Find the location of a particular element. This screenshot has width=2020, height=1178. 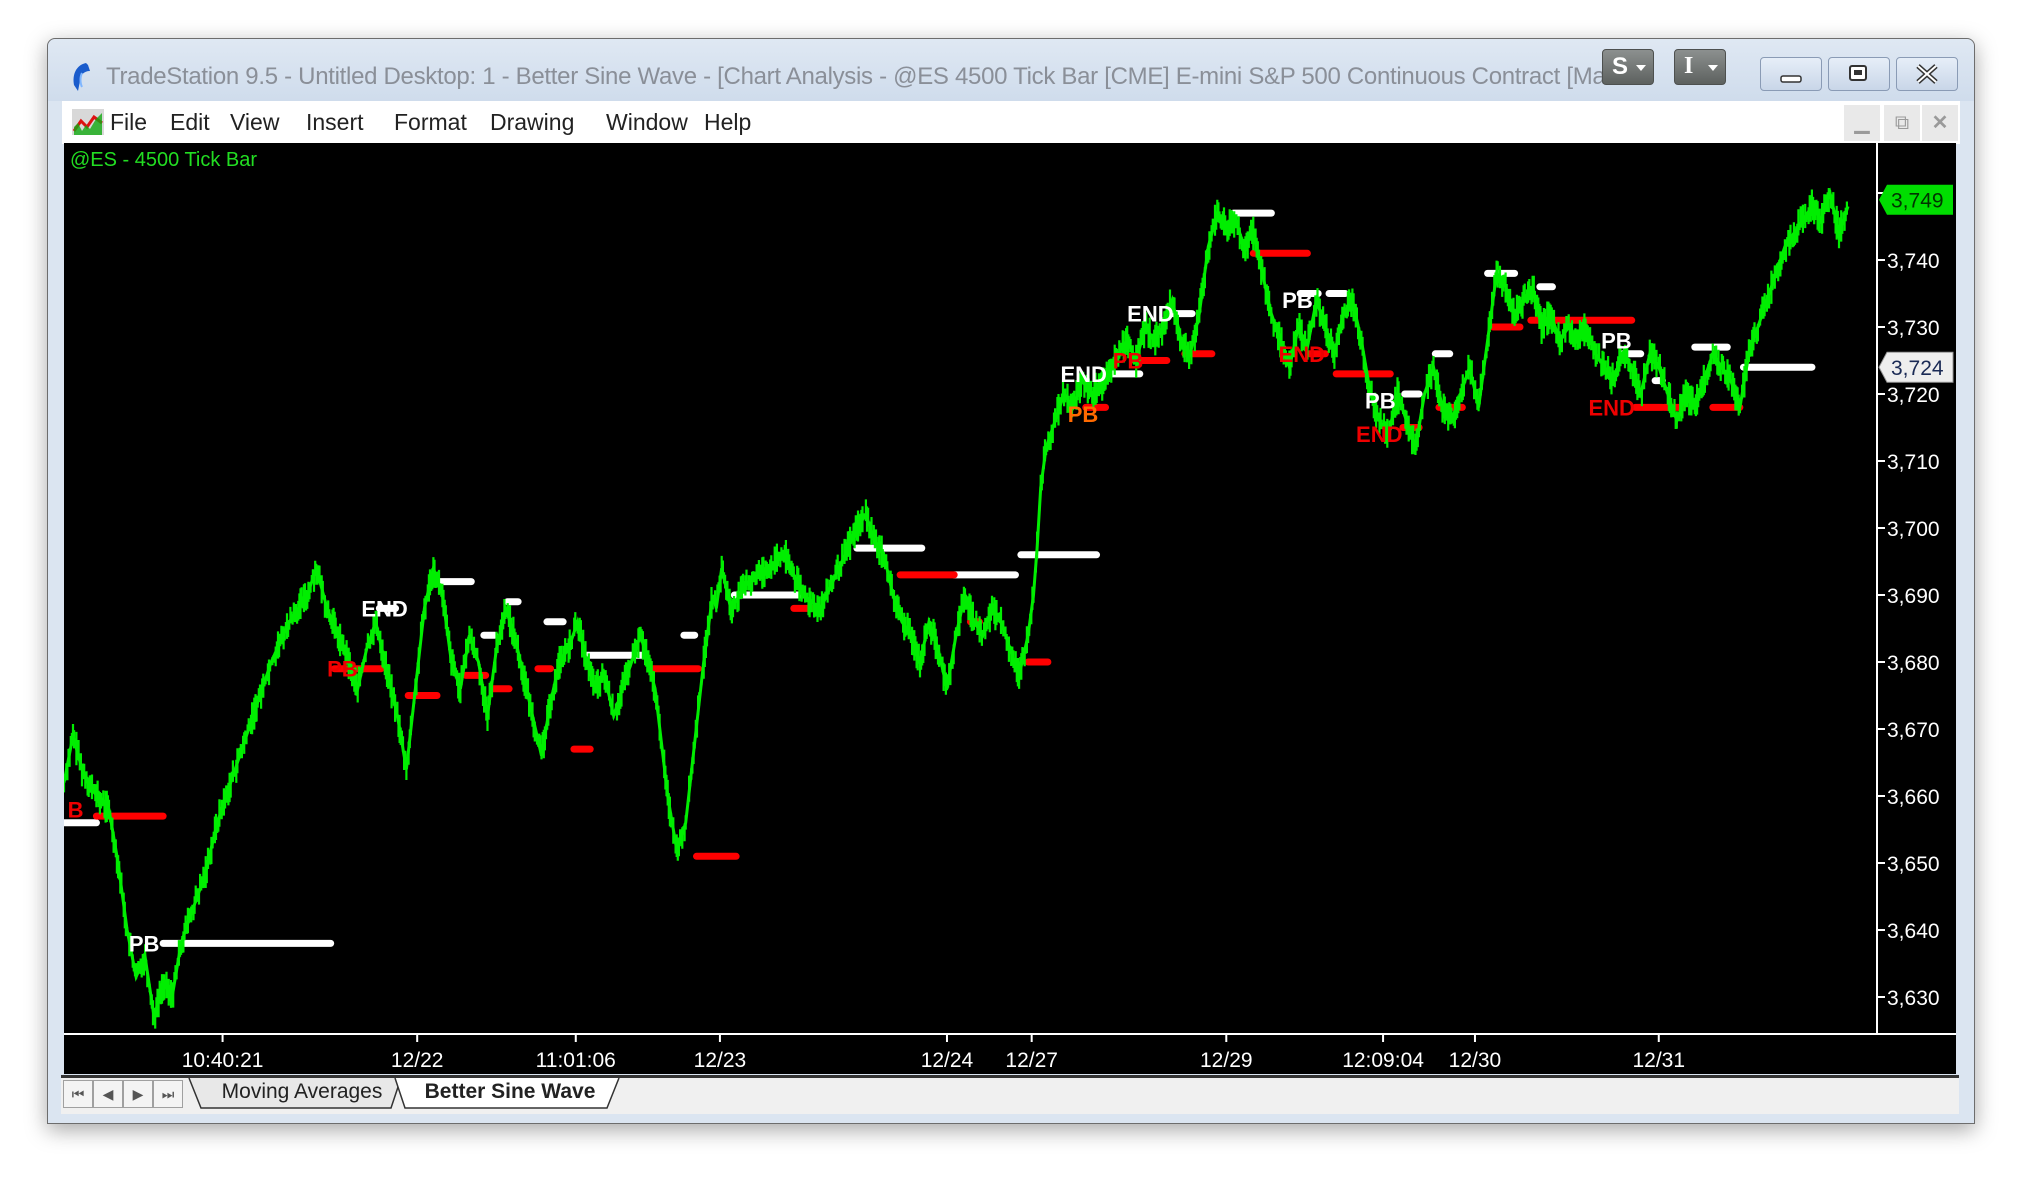

i-dropdown-button: I is located at coordinates (1700, 67).